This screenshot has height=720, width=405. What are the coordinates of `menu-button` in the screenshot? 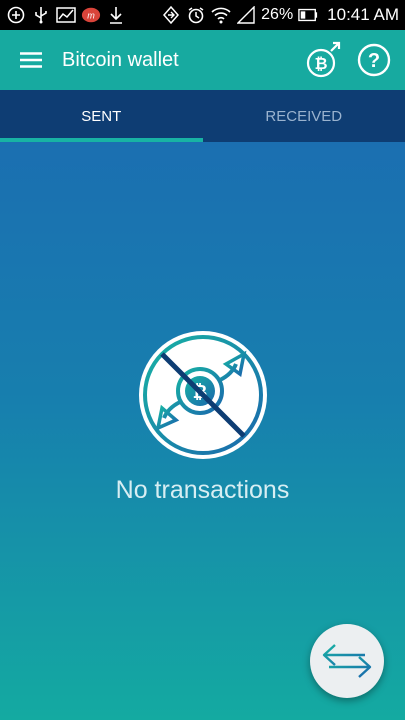 It's located at (31, 60).